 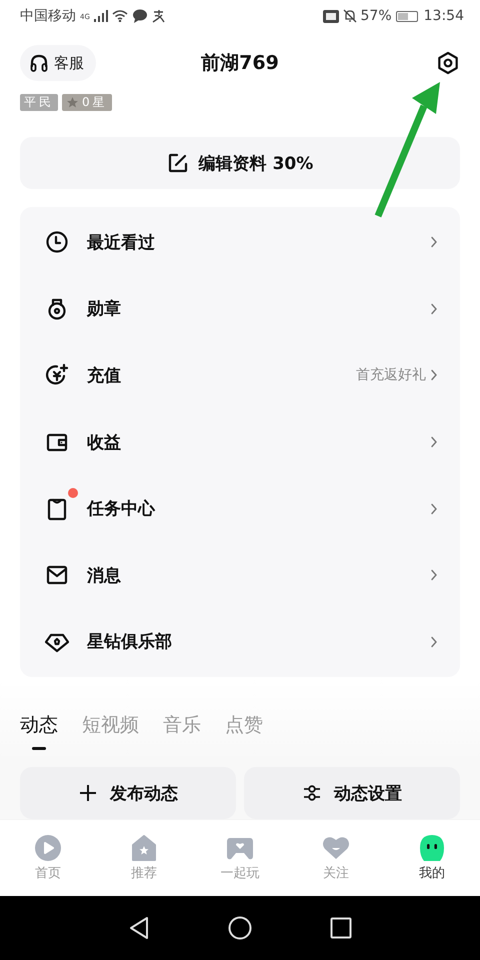 I want to click on menu-item-label: 充值, so click(x=104, y=375).